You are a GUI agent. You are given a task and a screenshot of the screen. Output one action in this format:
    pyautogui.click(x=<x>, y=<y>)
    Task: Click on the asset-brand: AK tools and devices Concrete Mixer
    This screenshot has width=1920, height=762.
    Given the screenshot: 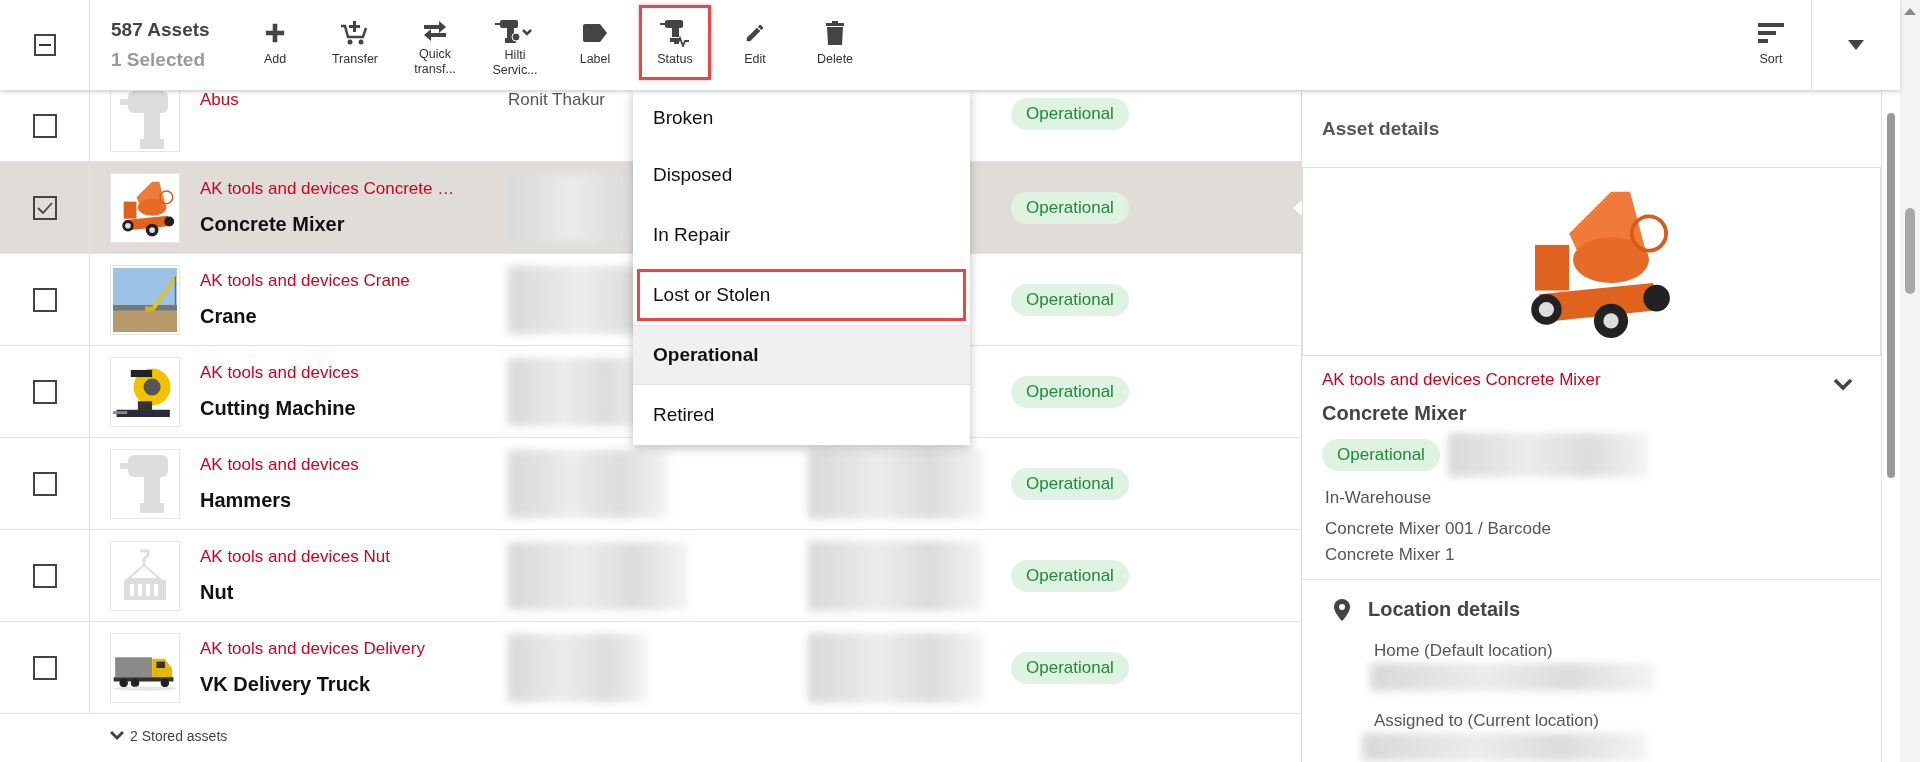 What is the action you would take?
    pyautogui.click(x=1461, y=380)
    